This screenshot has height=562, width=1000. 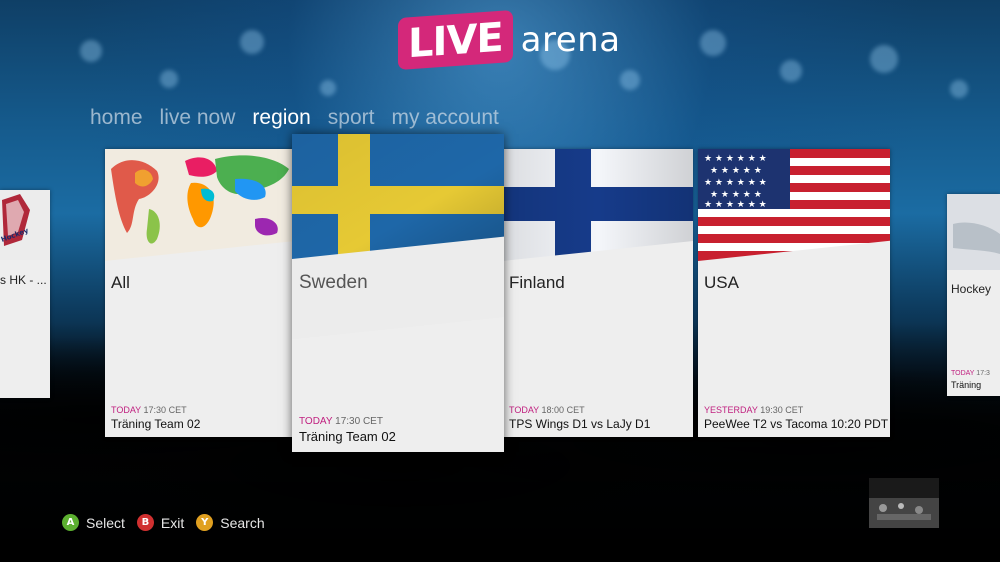 I want to click on region-card-sweden: Sweden TODAY 17:30 CET Träning Team 02, so click(x=398, y=293).